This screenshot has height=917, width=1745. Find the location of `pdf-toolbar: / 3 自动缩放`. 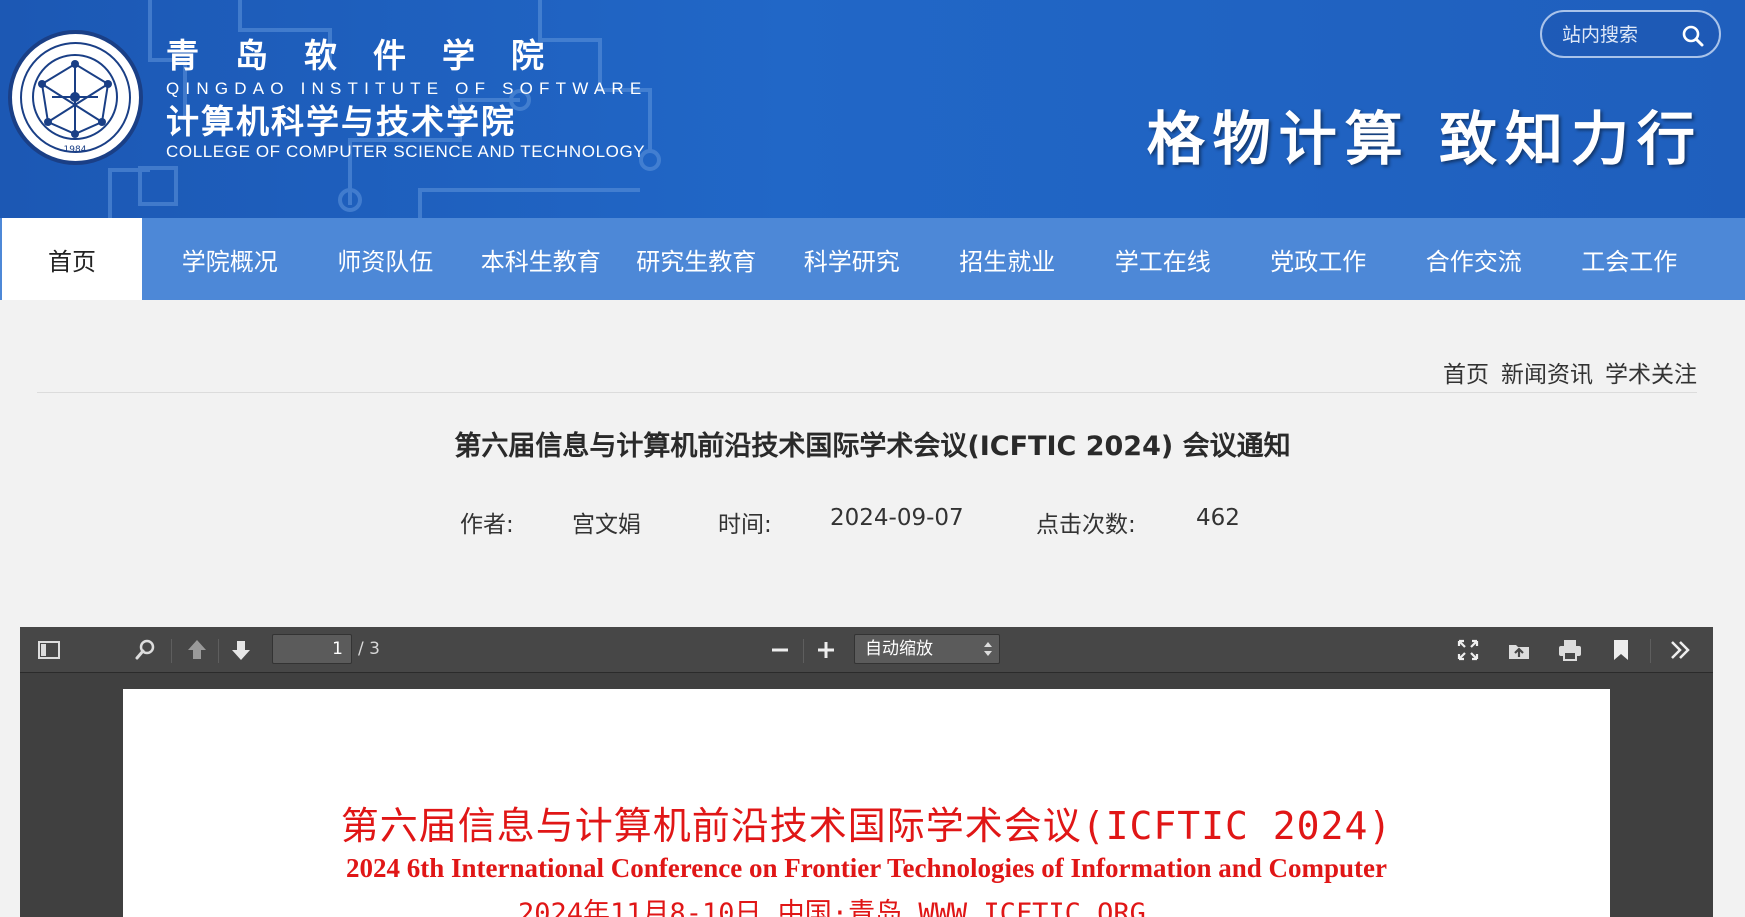

pdf-toolbar: / 3 自动缩放 is located at coordinates (866, 650).